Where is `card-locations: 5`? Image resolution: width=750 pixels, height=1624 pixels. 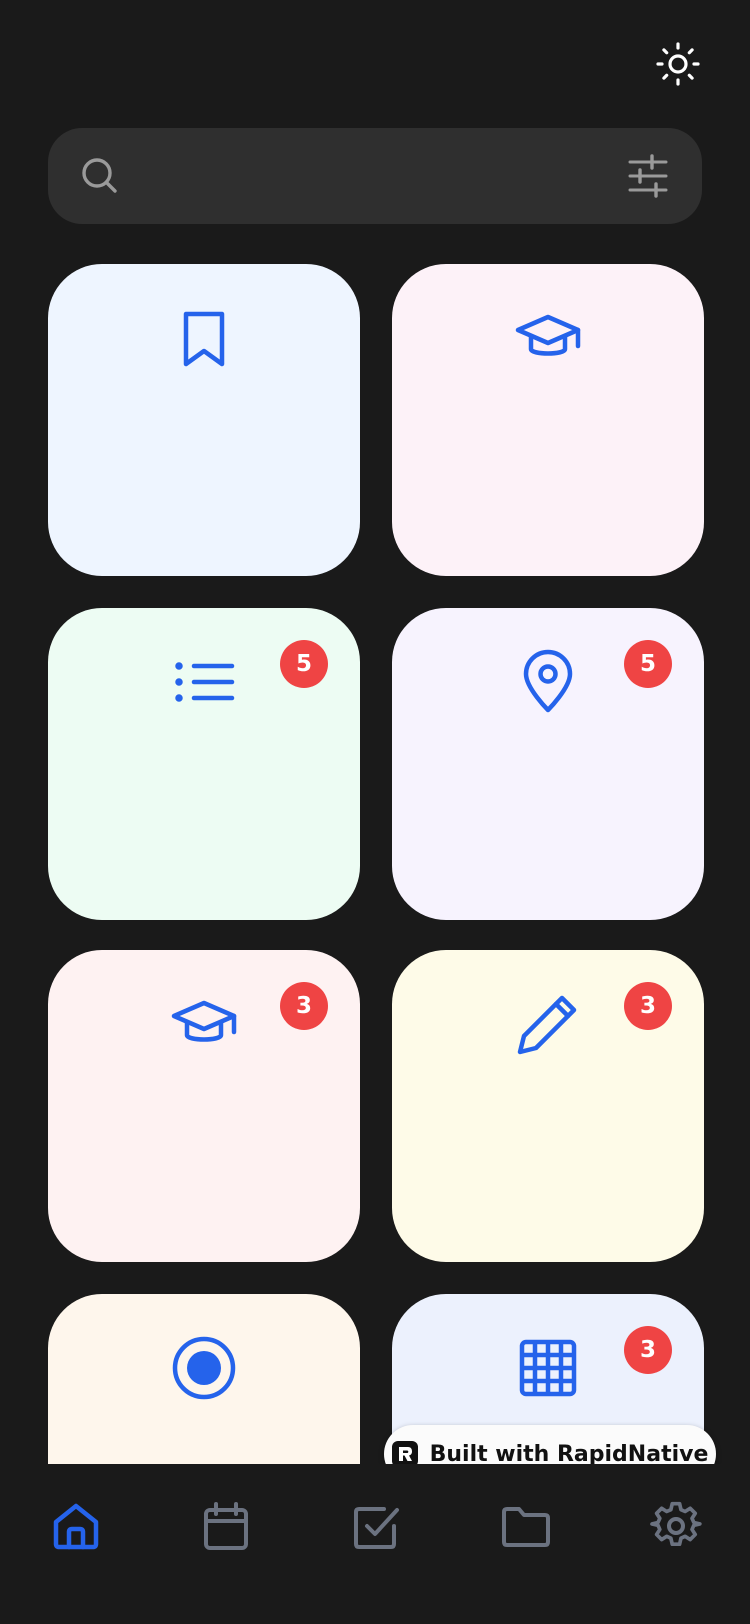
card-locations: 5 is located at coordinates (548, 764).